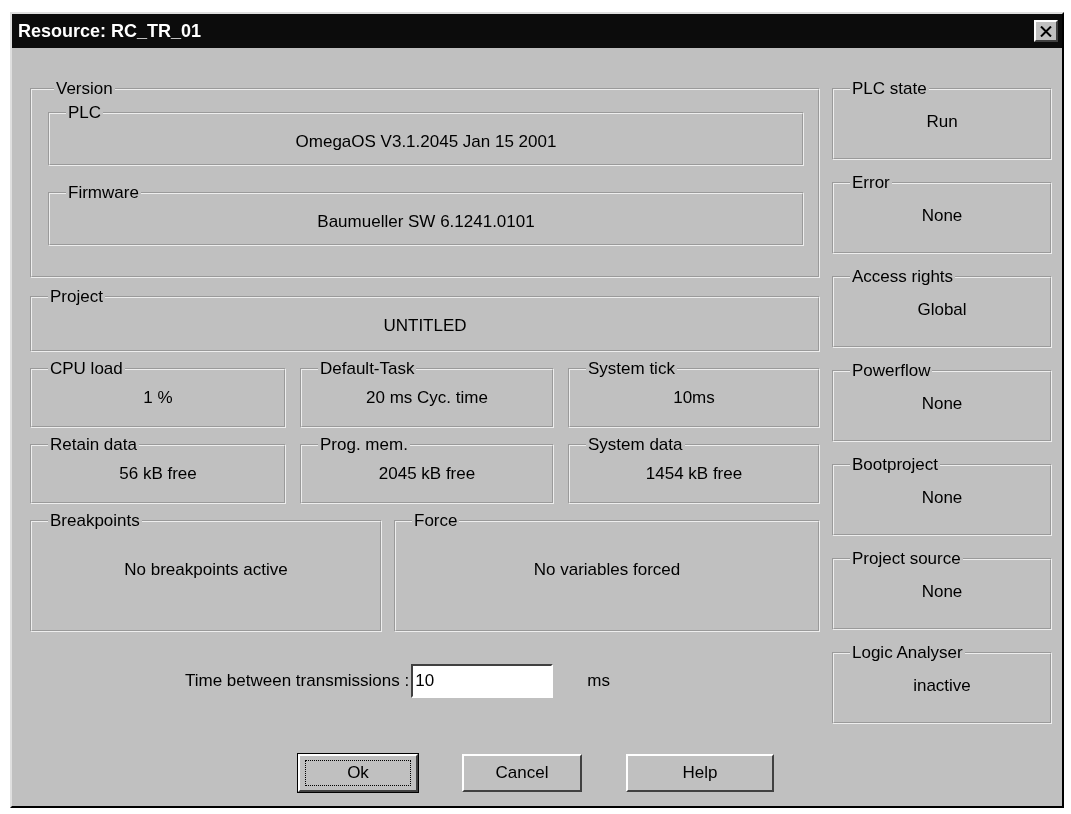 This screenshot has height=814, width=1071. Describe the element at coordinates (700, 773) in the screenshot. I see `dialog-button: Help` at that location.